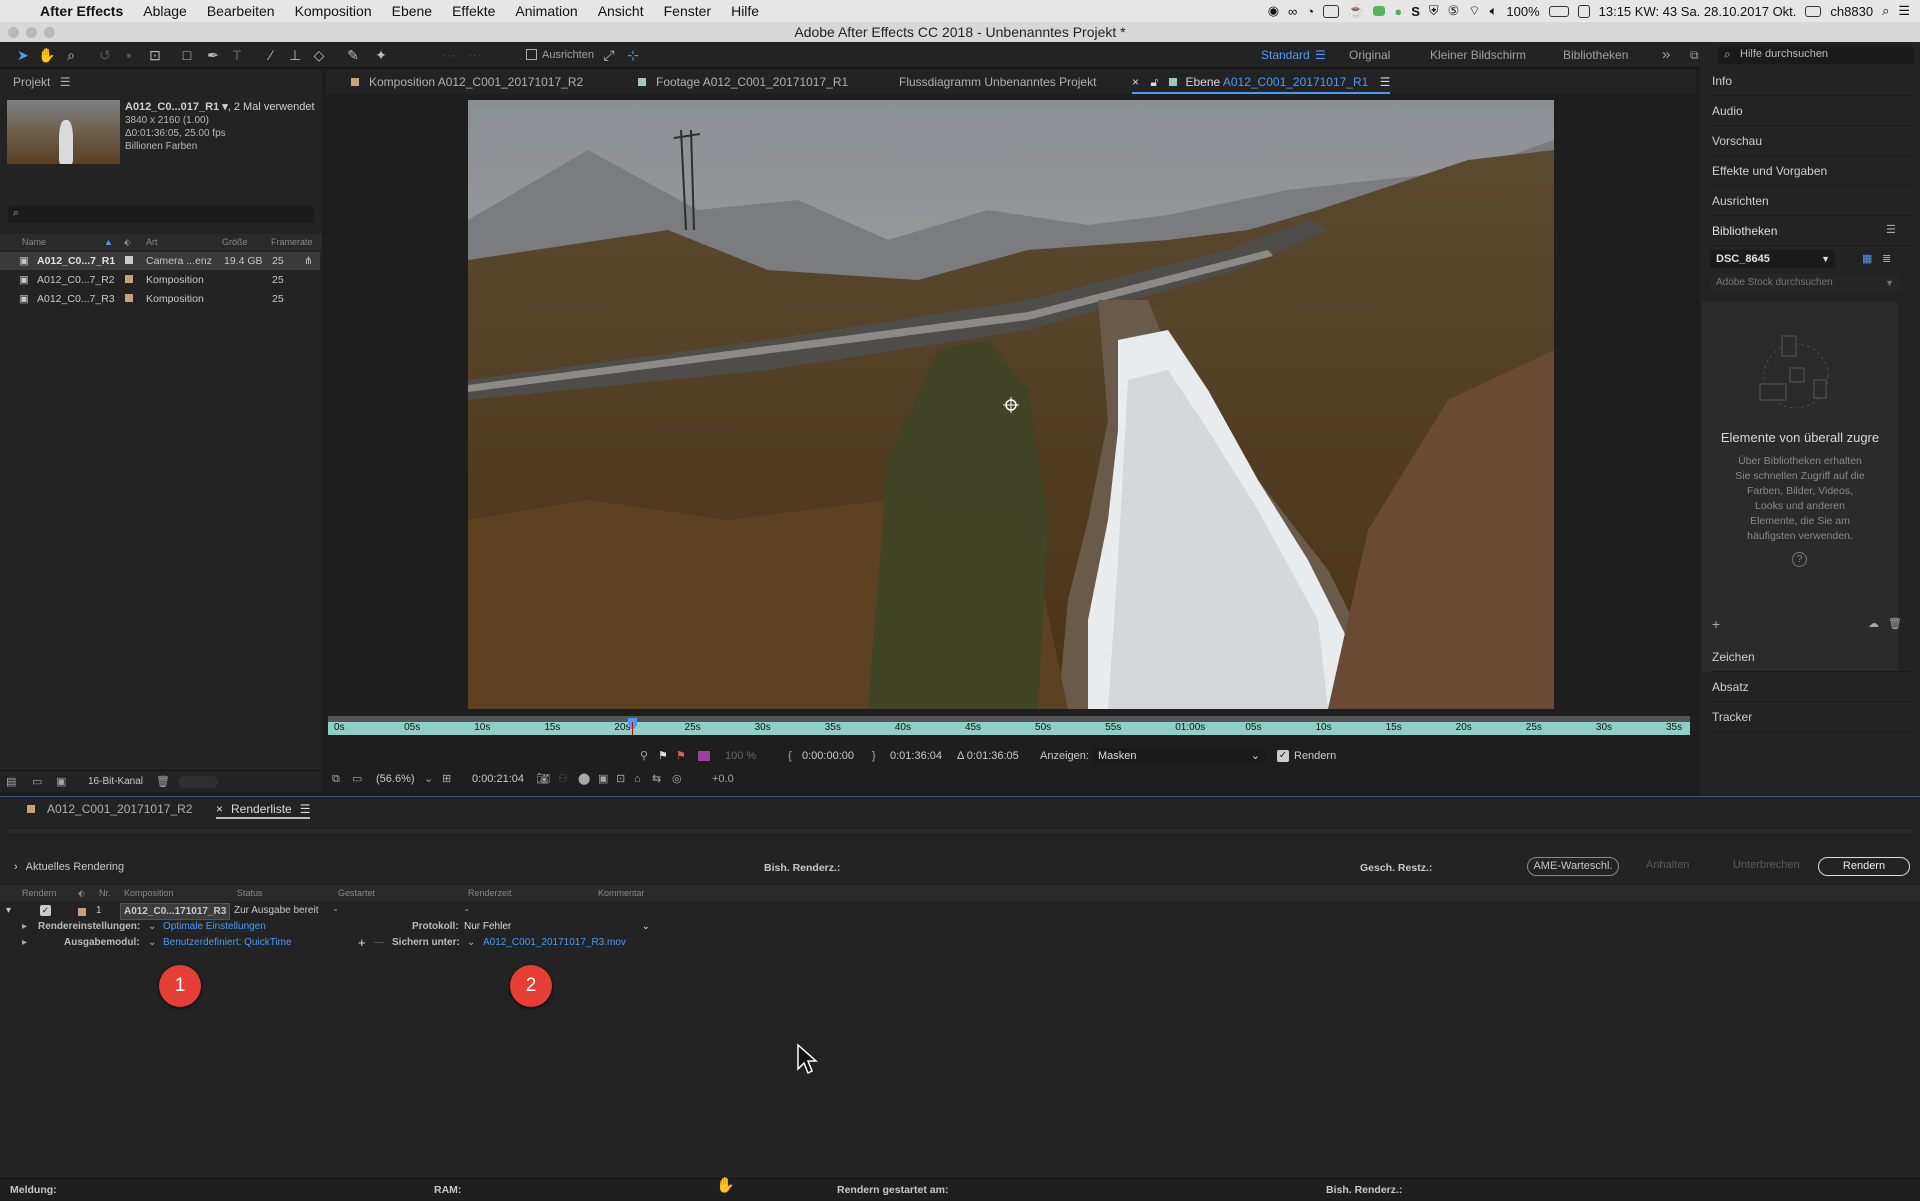  I want to click on column-started: Gestartet, so click(356, 893).